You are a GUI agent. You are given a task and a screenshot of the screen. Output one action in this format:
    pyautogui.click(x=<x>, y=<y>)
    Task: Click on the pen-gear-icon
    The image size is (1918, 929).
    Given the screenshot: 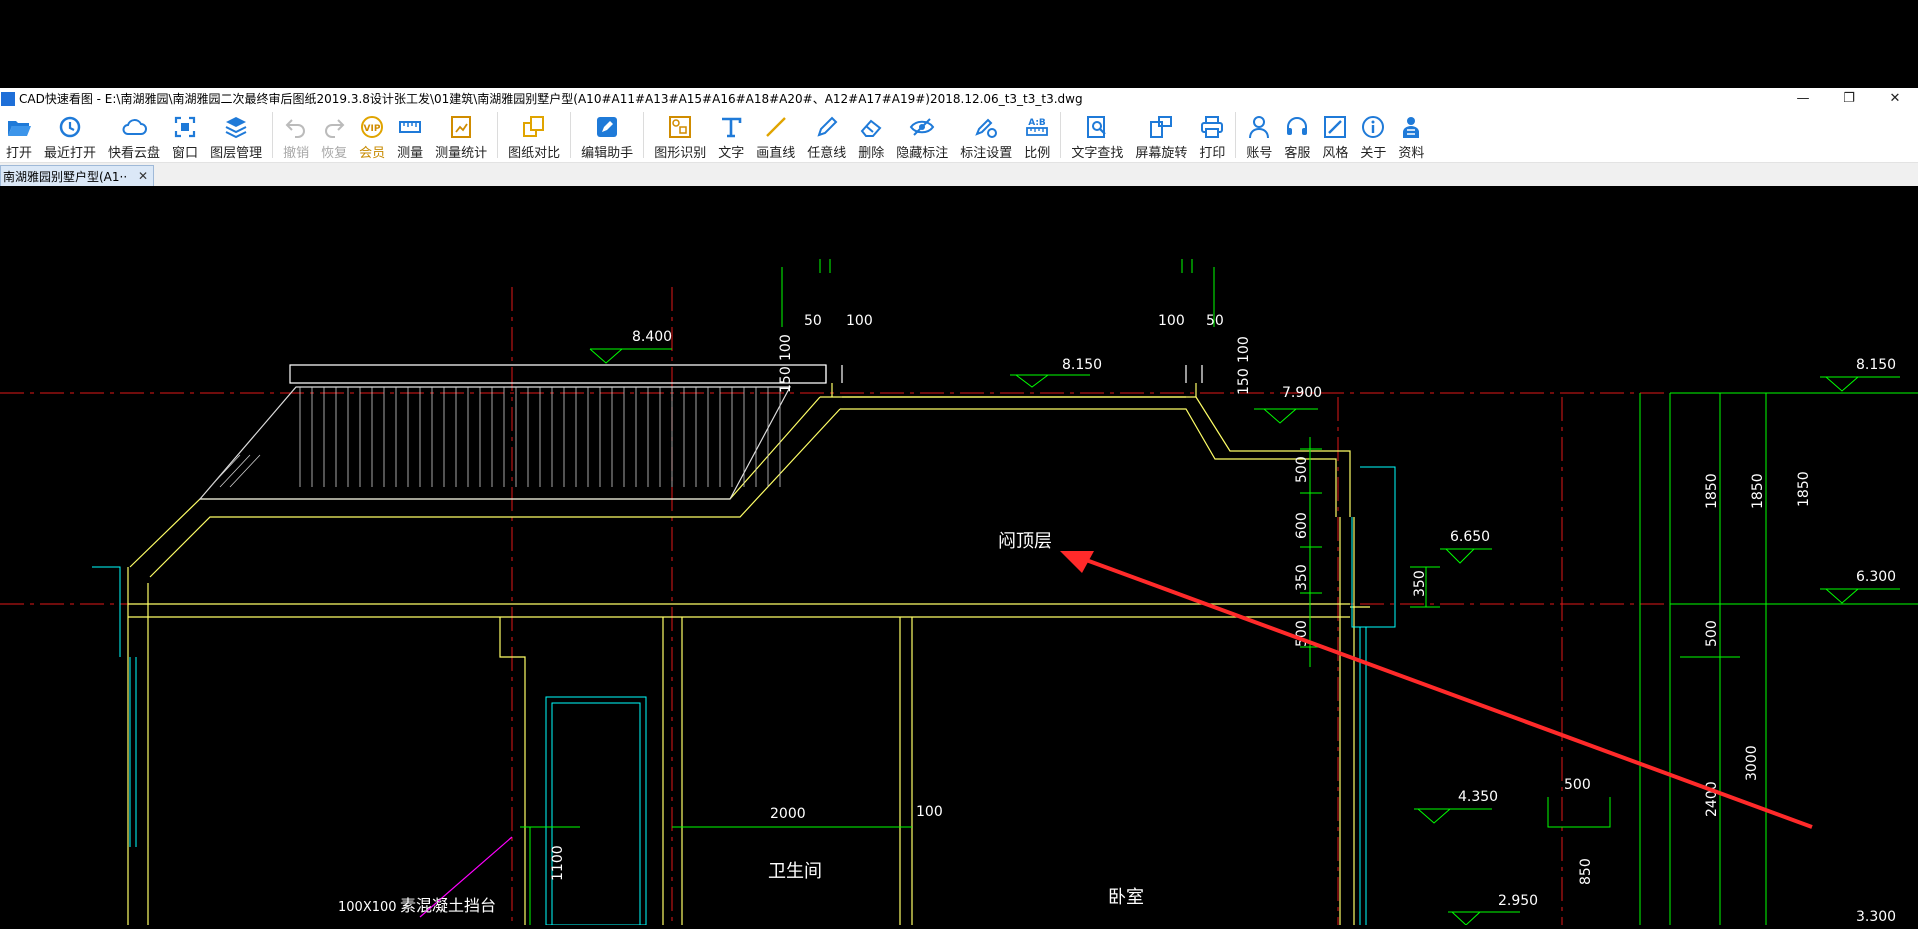 What is the action you would take?
    pyautogui.click(x=986, y=128)
    